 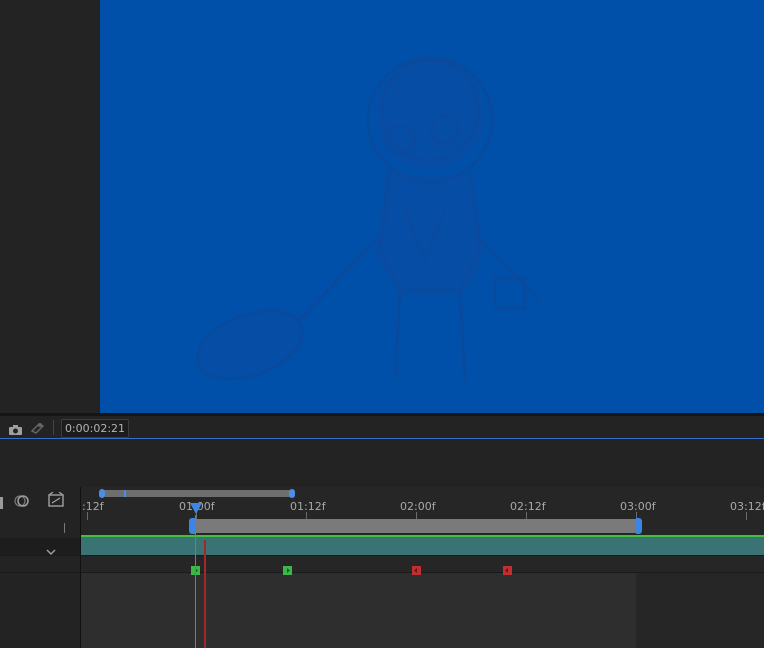 I want to click on time-navigator-end-handle, so click(x=292, y=493).